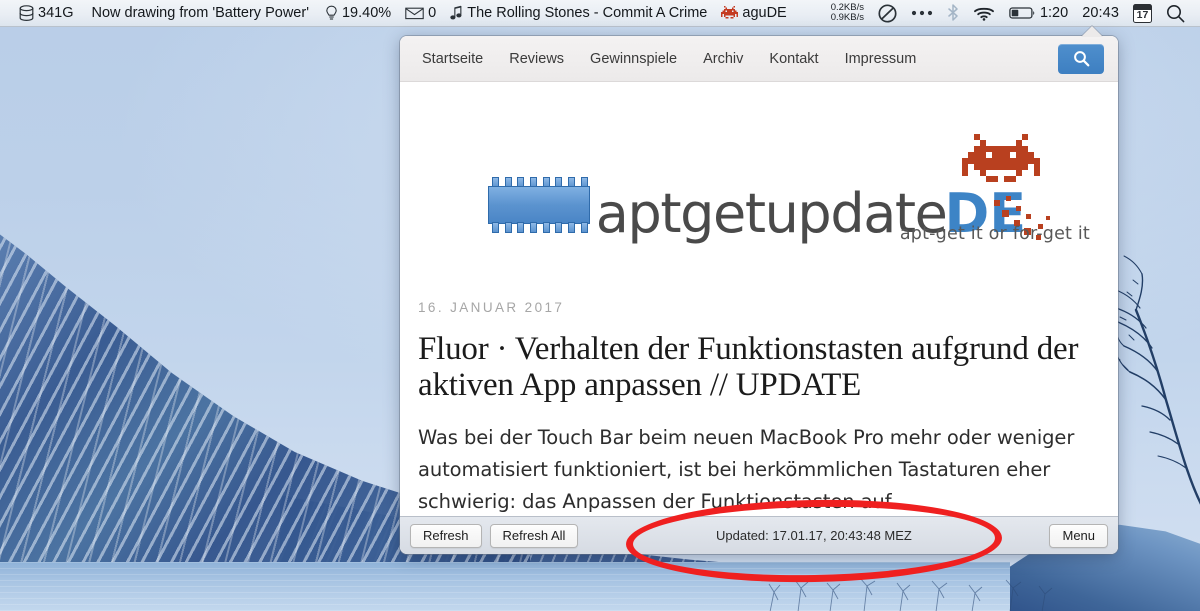 Image resolution: width=1200 pixels, height=611 pixels. I want to click on battery-icon-svg, so click(1022, 13).